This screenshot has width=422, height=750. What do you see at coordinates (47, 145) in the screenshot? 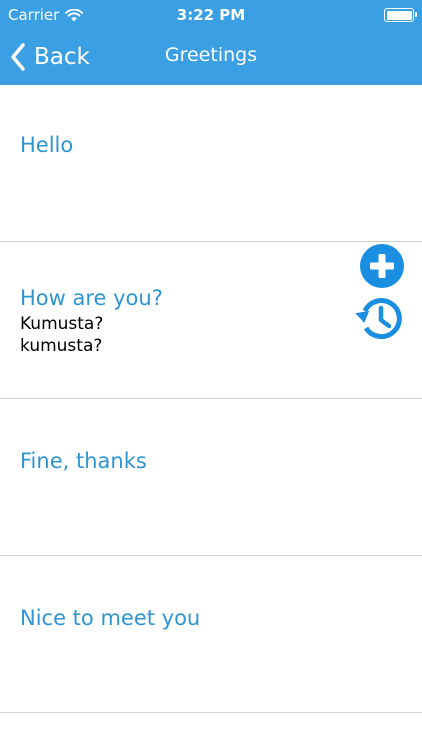
I see `phrase-english: Hello` at bounding box center [47, 145].